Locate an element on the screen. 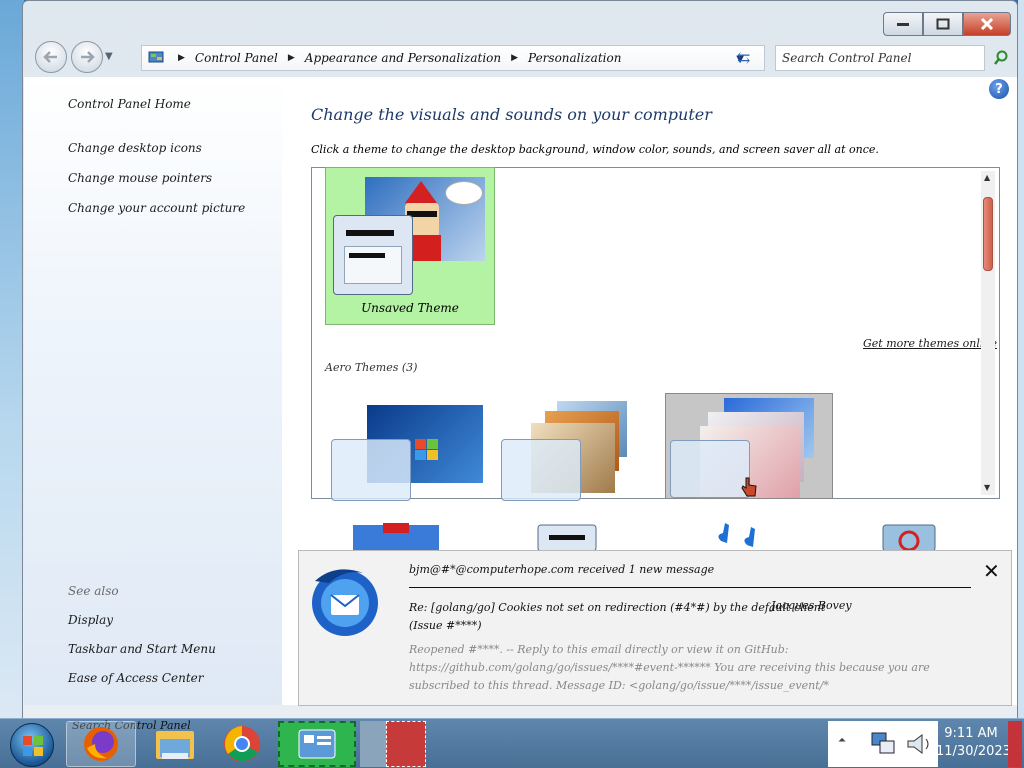 This screenshot has height=768, width=1024. refresh-icon: ⇆ is located at coordinates (744, 57).